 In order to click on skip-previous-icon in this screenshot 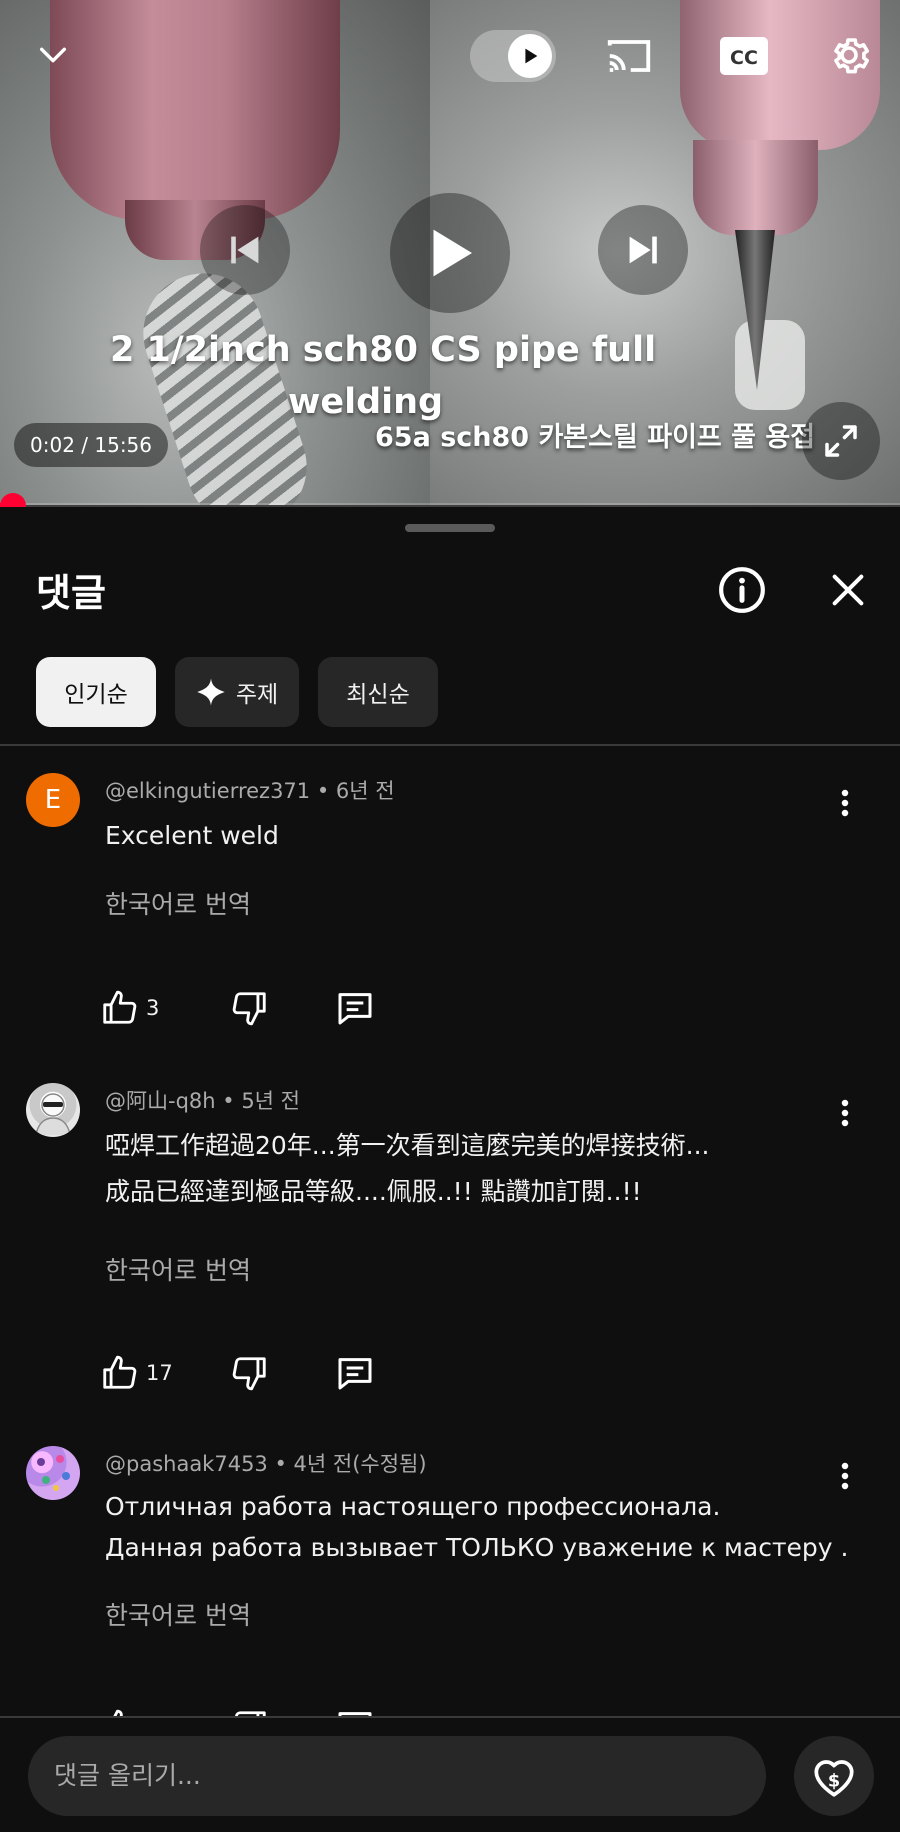, I will do `click(245, 250)`.